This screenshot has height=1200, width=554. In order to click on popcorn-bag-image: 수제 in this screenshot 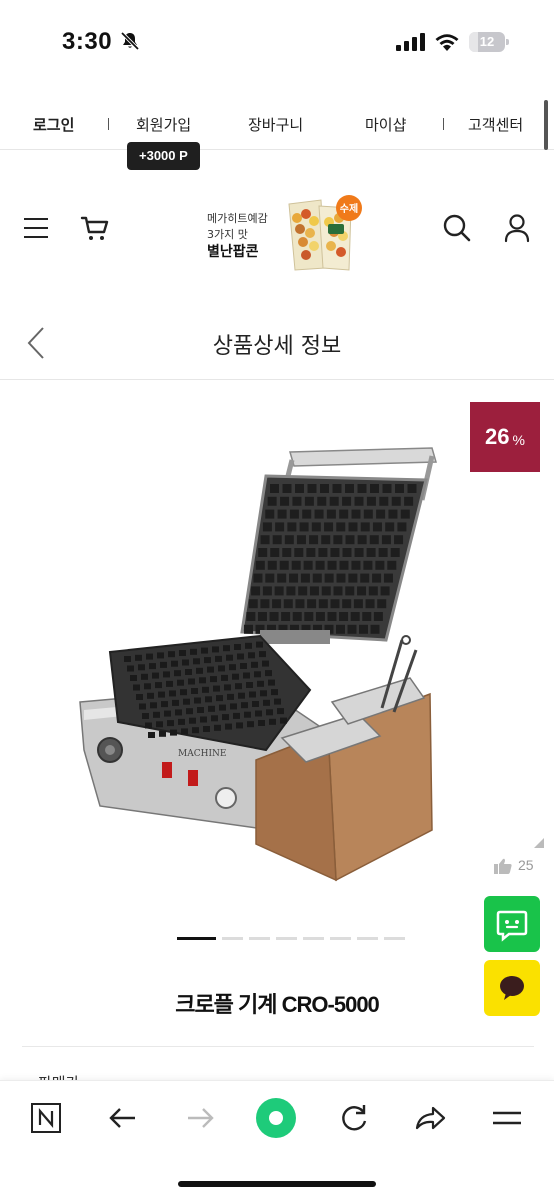, I will do `click(325, 233)`.